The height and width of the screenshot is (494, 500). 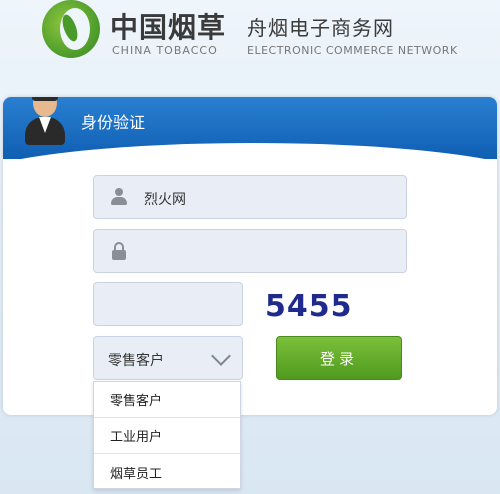 I want to click on panel-title: 身份验证, so click(x=113, y=122).